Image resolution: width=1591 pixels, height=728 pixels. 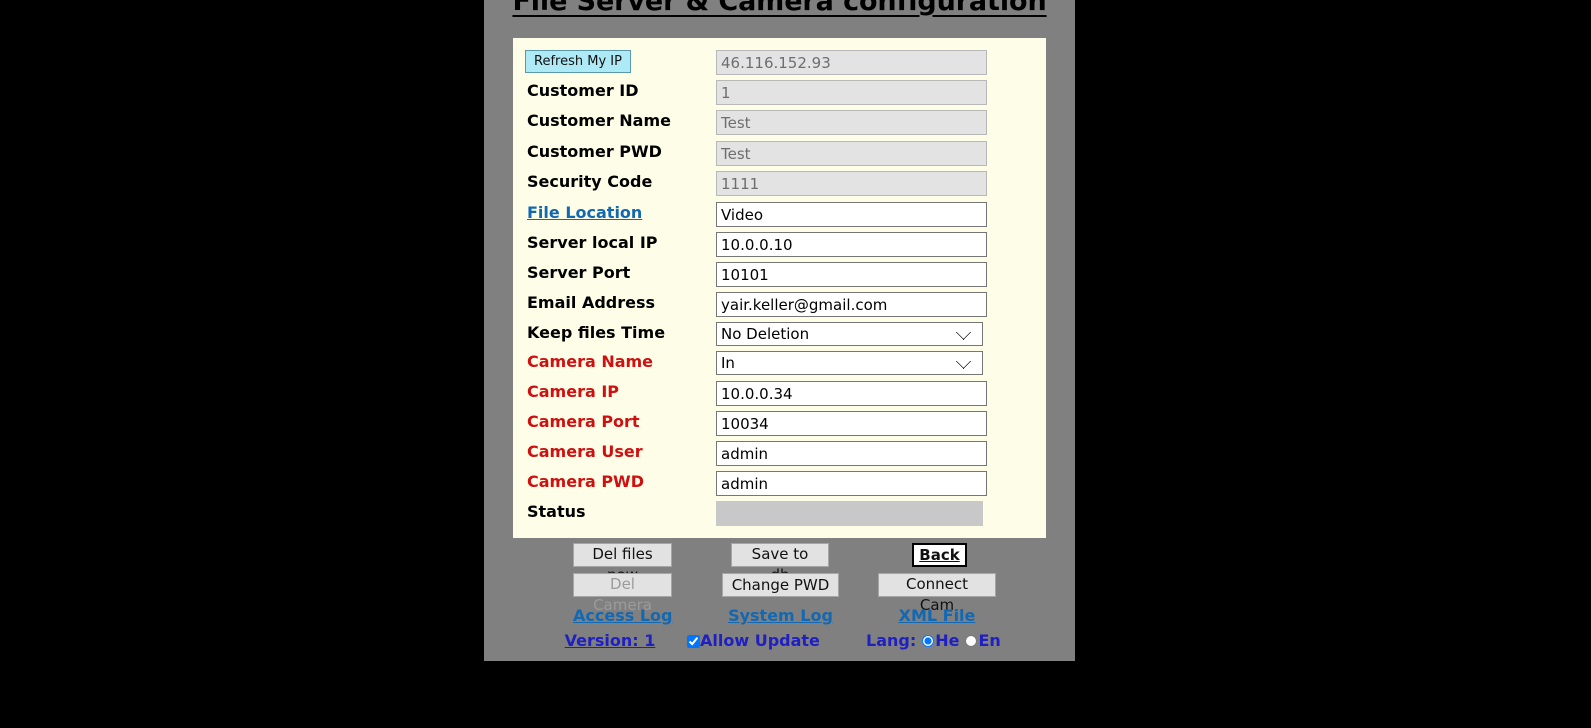 I want to click on form-row-server-local-ip: Server local IP, so click(x=779, y=247).